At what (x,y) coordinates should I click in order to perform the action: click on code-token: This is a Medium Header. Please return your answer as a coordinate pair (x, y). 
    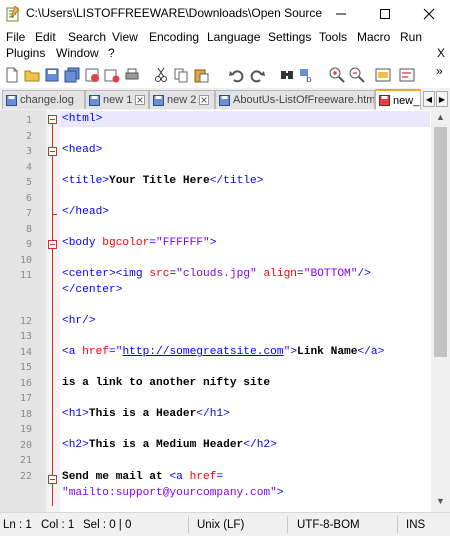
    Looking at the image, I should click on (166, 445).